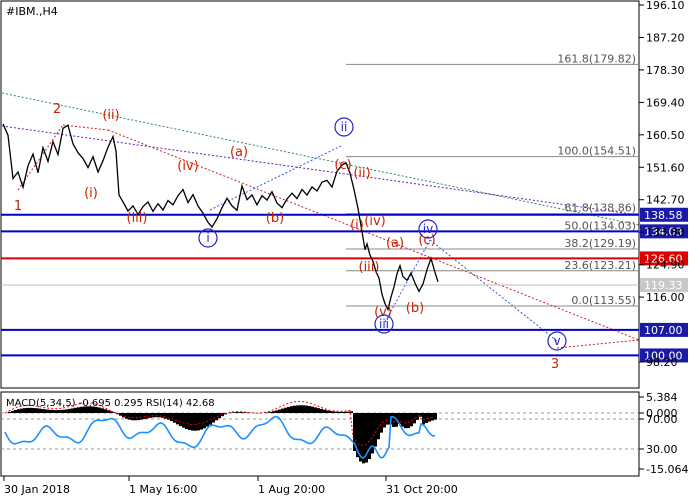 Image resolution: width=700 pixels, height=500 pixels. What do you see at coordinates (32, 11) in the screenshot?
I see `chart-title: #IBM.,H4` at bounding box center [32, 11].